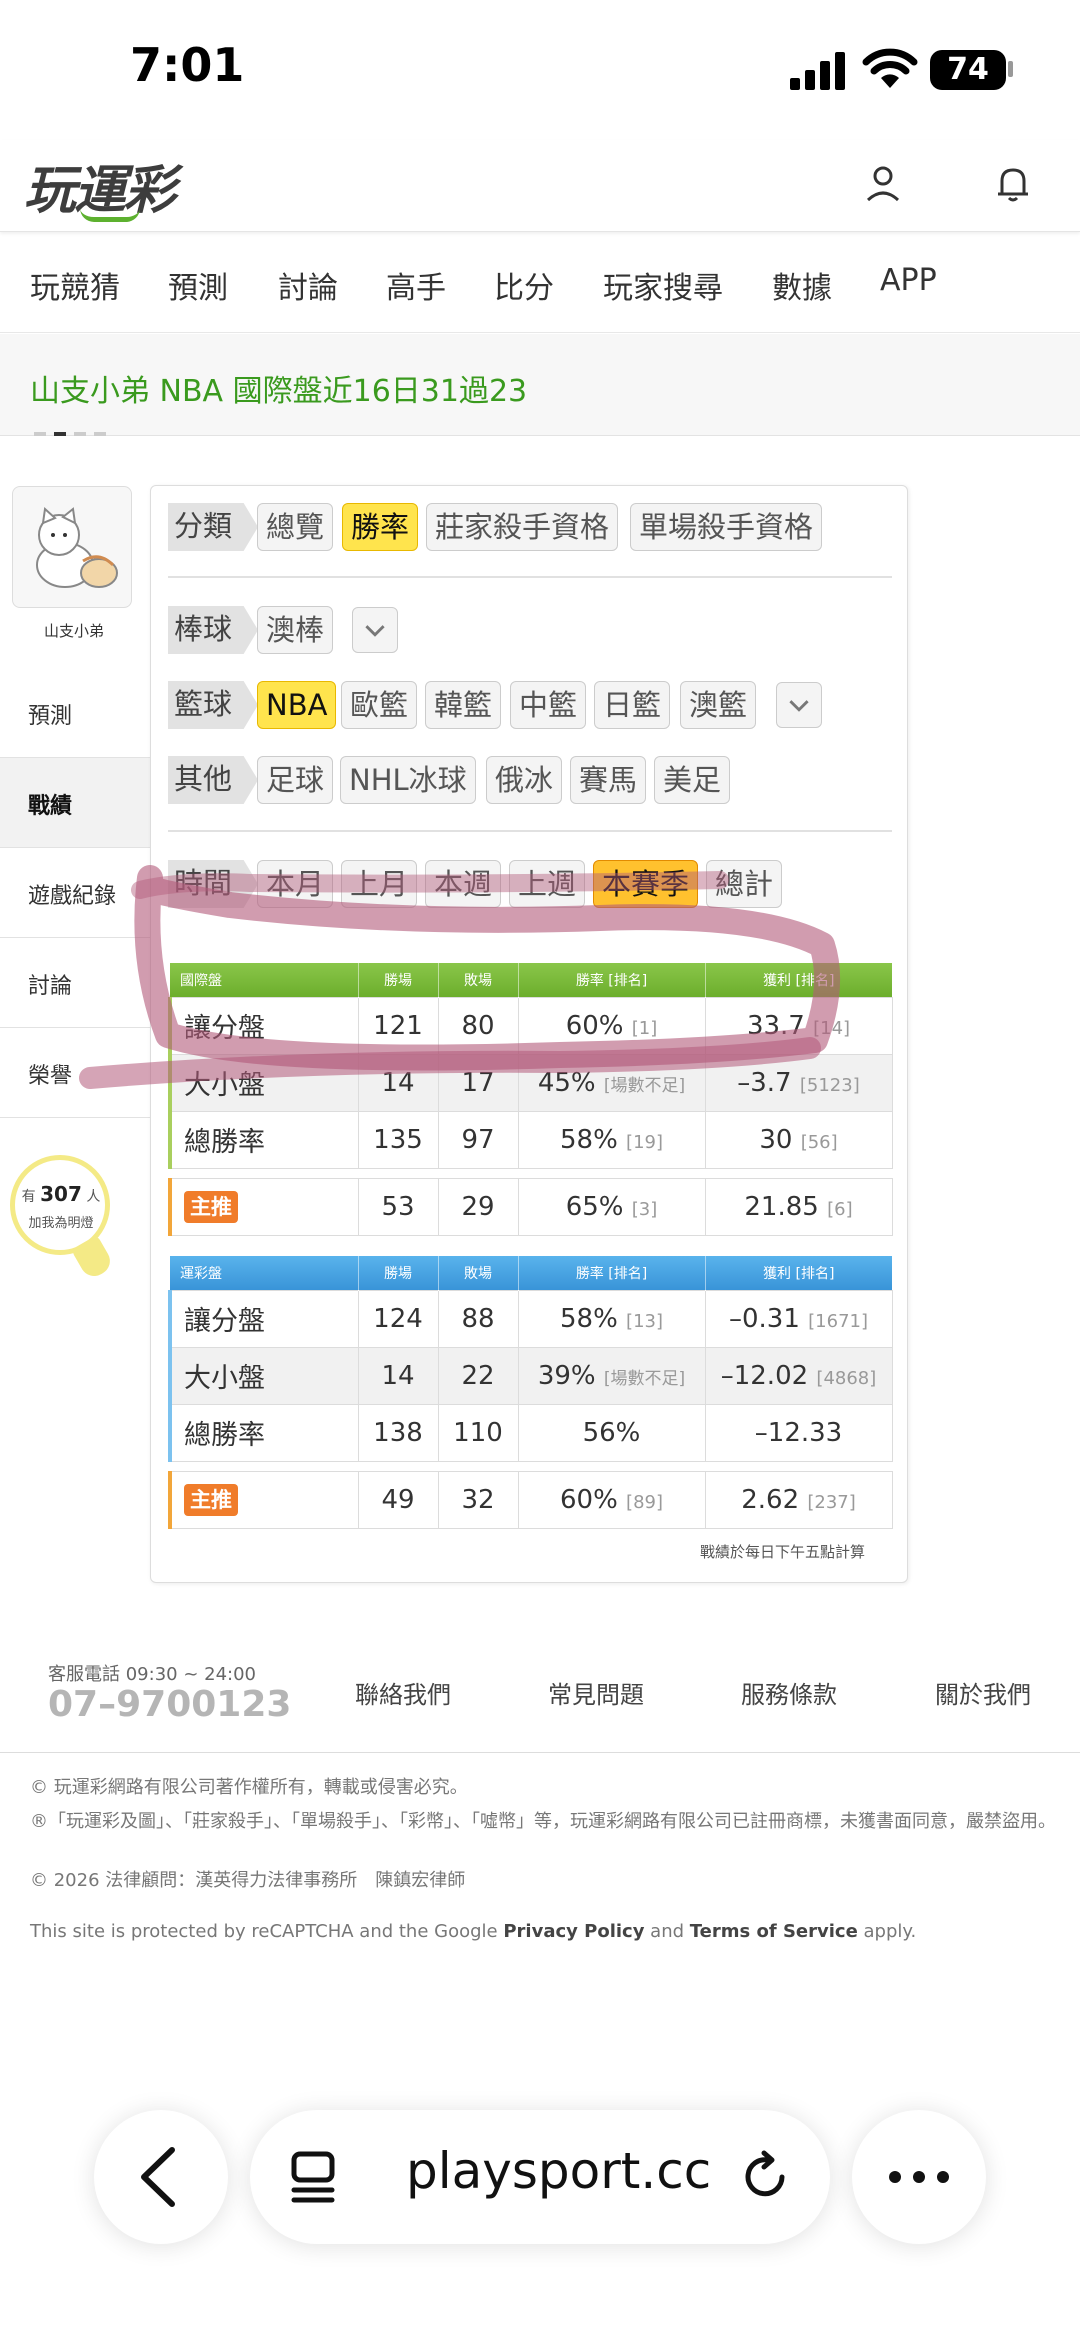 The height and width of the screenshot is (2337, 1080). I want to click on win-rate-rank: [場數不足], so click(644, 1085).